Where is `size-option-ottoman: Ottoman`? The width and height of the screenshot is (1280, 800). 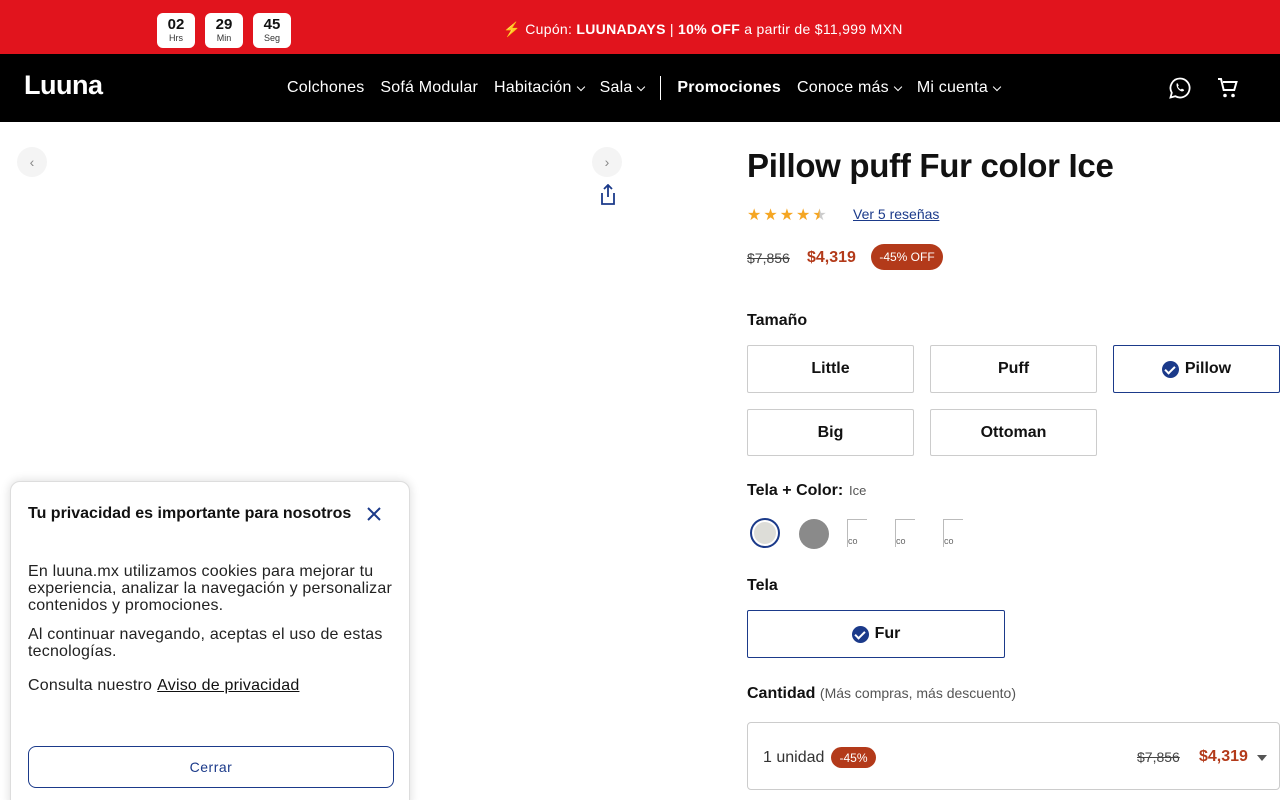
size-option-ottoman: Ottoman is located at coordinates (1013, 432).